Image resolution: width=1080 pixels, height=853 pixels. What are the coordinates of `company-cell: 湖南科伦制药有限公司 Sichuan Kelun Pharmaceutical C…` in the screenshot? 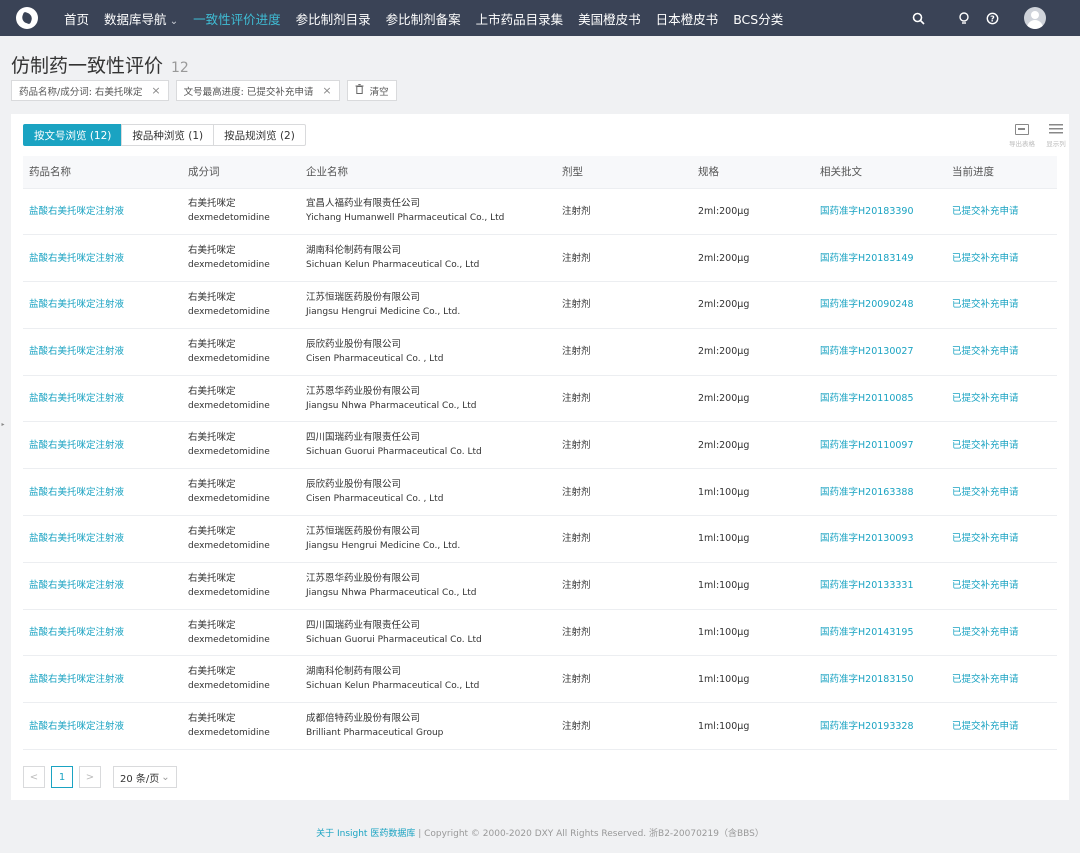 It's located at (428, 258).